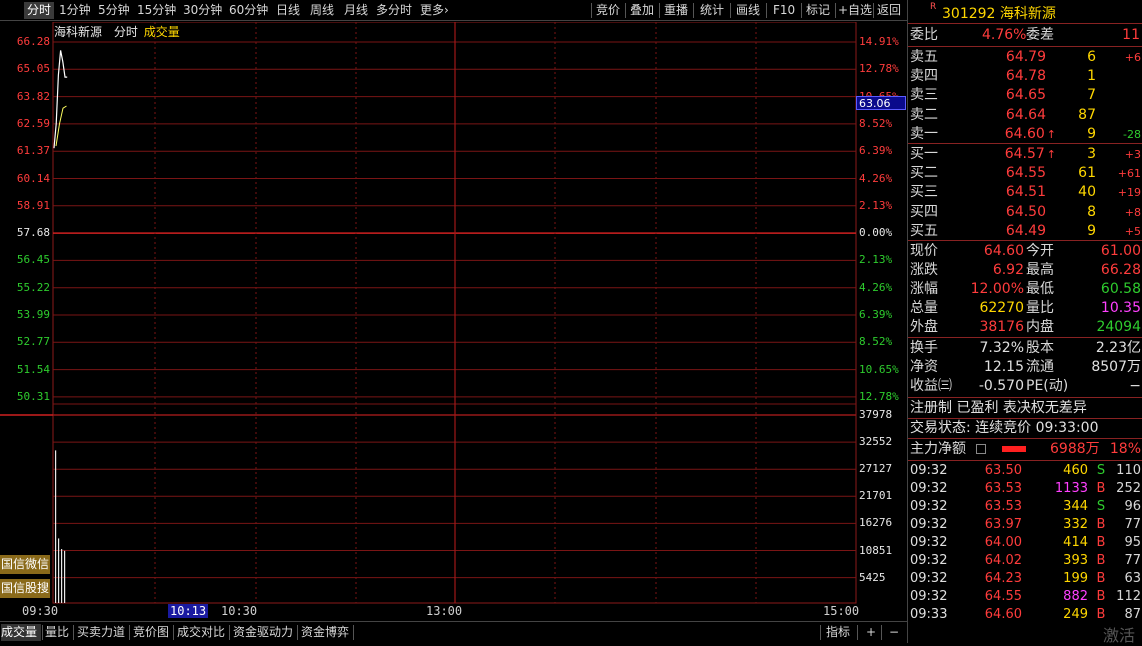 The width and height of the screenshot is (1142, 646). I want to click on time-label: 13:00, so click(444, 611).